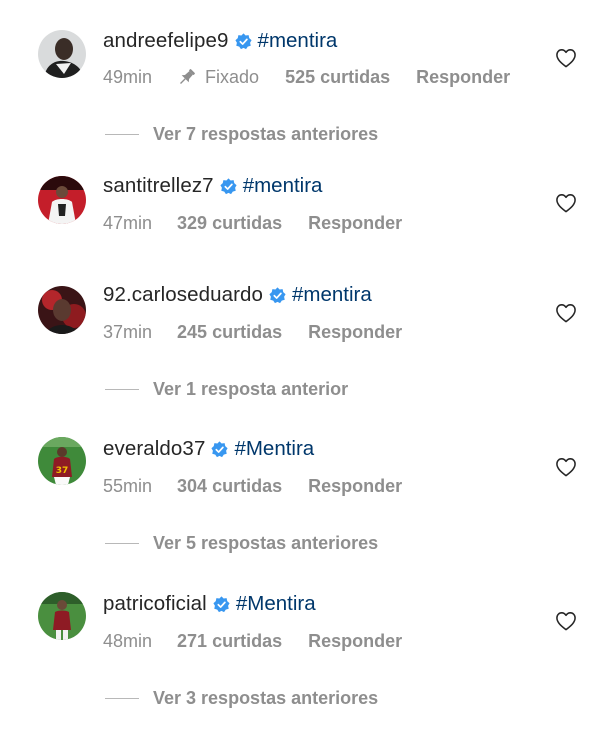  What do you see at coordinates (229, 332) in the screenshot?
I see `likes-count: 245 curtidas` at bounding box center [229, 332].